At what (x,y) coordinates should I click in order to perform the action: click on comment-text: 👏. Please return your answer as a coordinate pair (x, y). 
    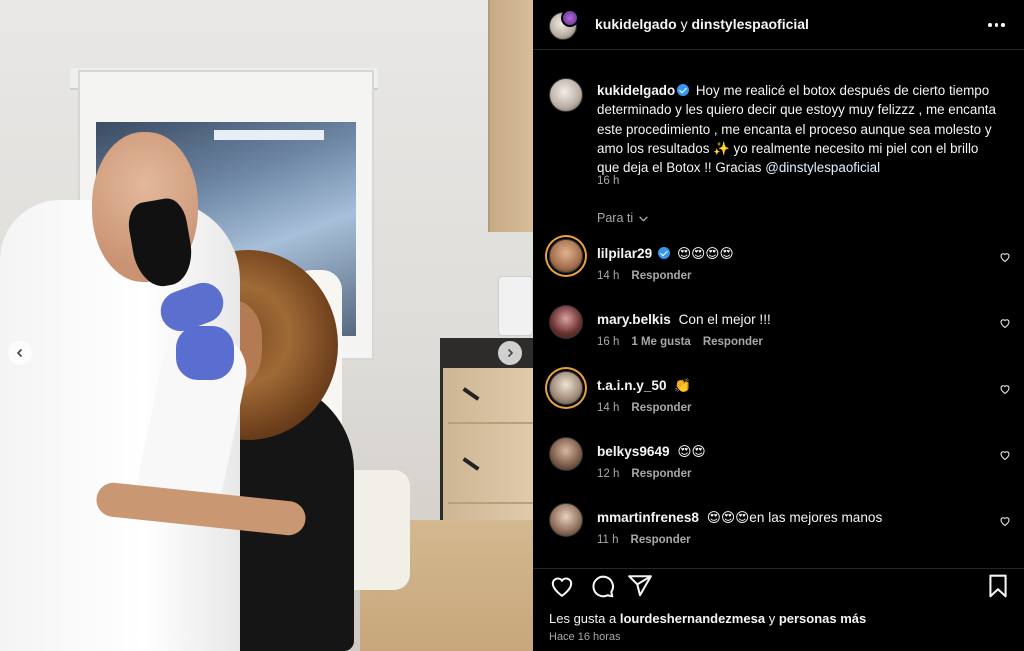
    Looking at the image, I should click on (683, 385).